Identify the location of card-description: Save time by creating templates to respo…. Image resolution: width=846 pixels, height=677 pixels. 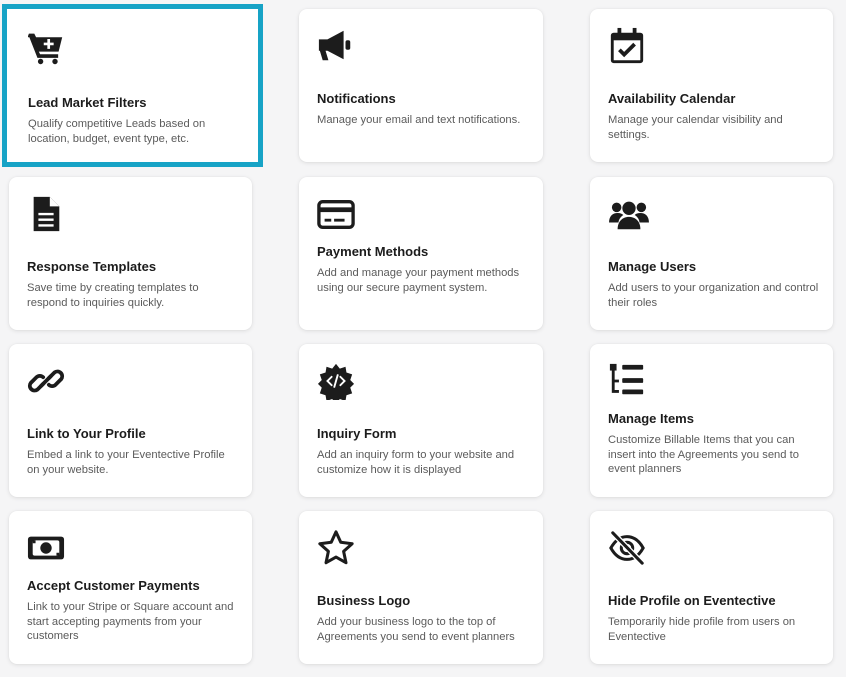
(113, 295).